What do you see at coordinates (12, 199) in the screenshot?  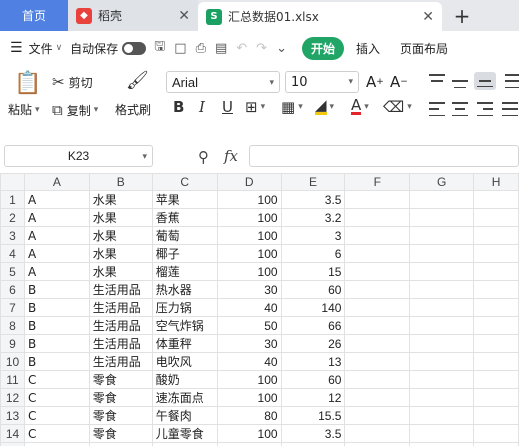 I see `row-header: 1` at bounding box center [12, 199].